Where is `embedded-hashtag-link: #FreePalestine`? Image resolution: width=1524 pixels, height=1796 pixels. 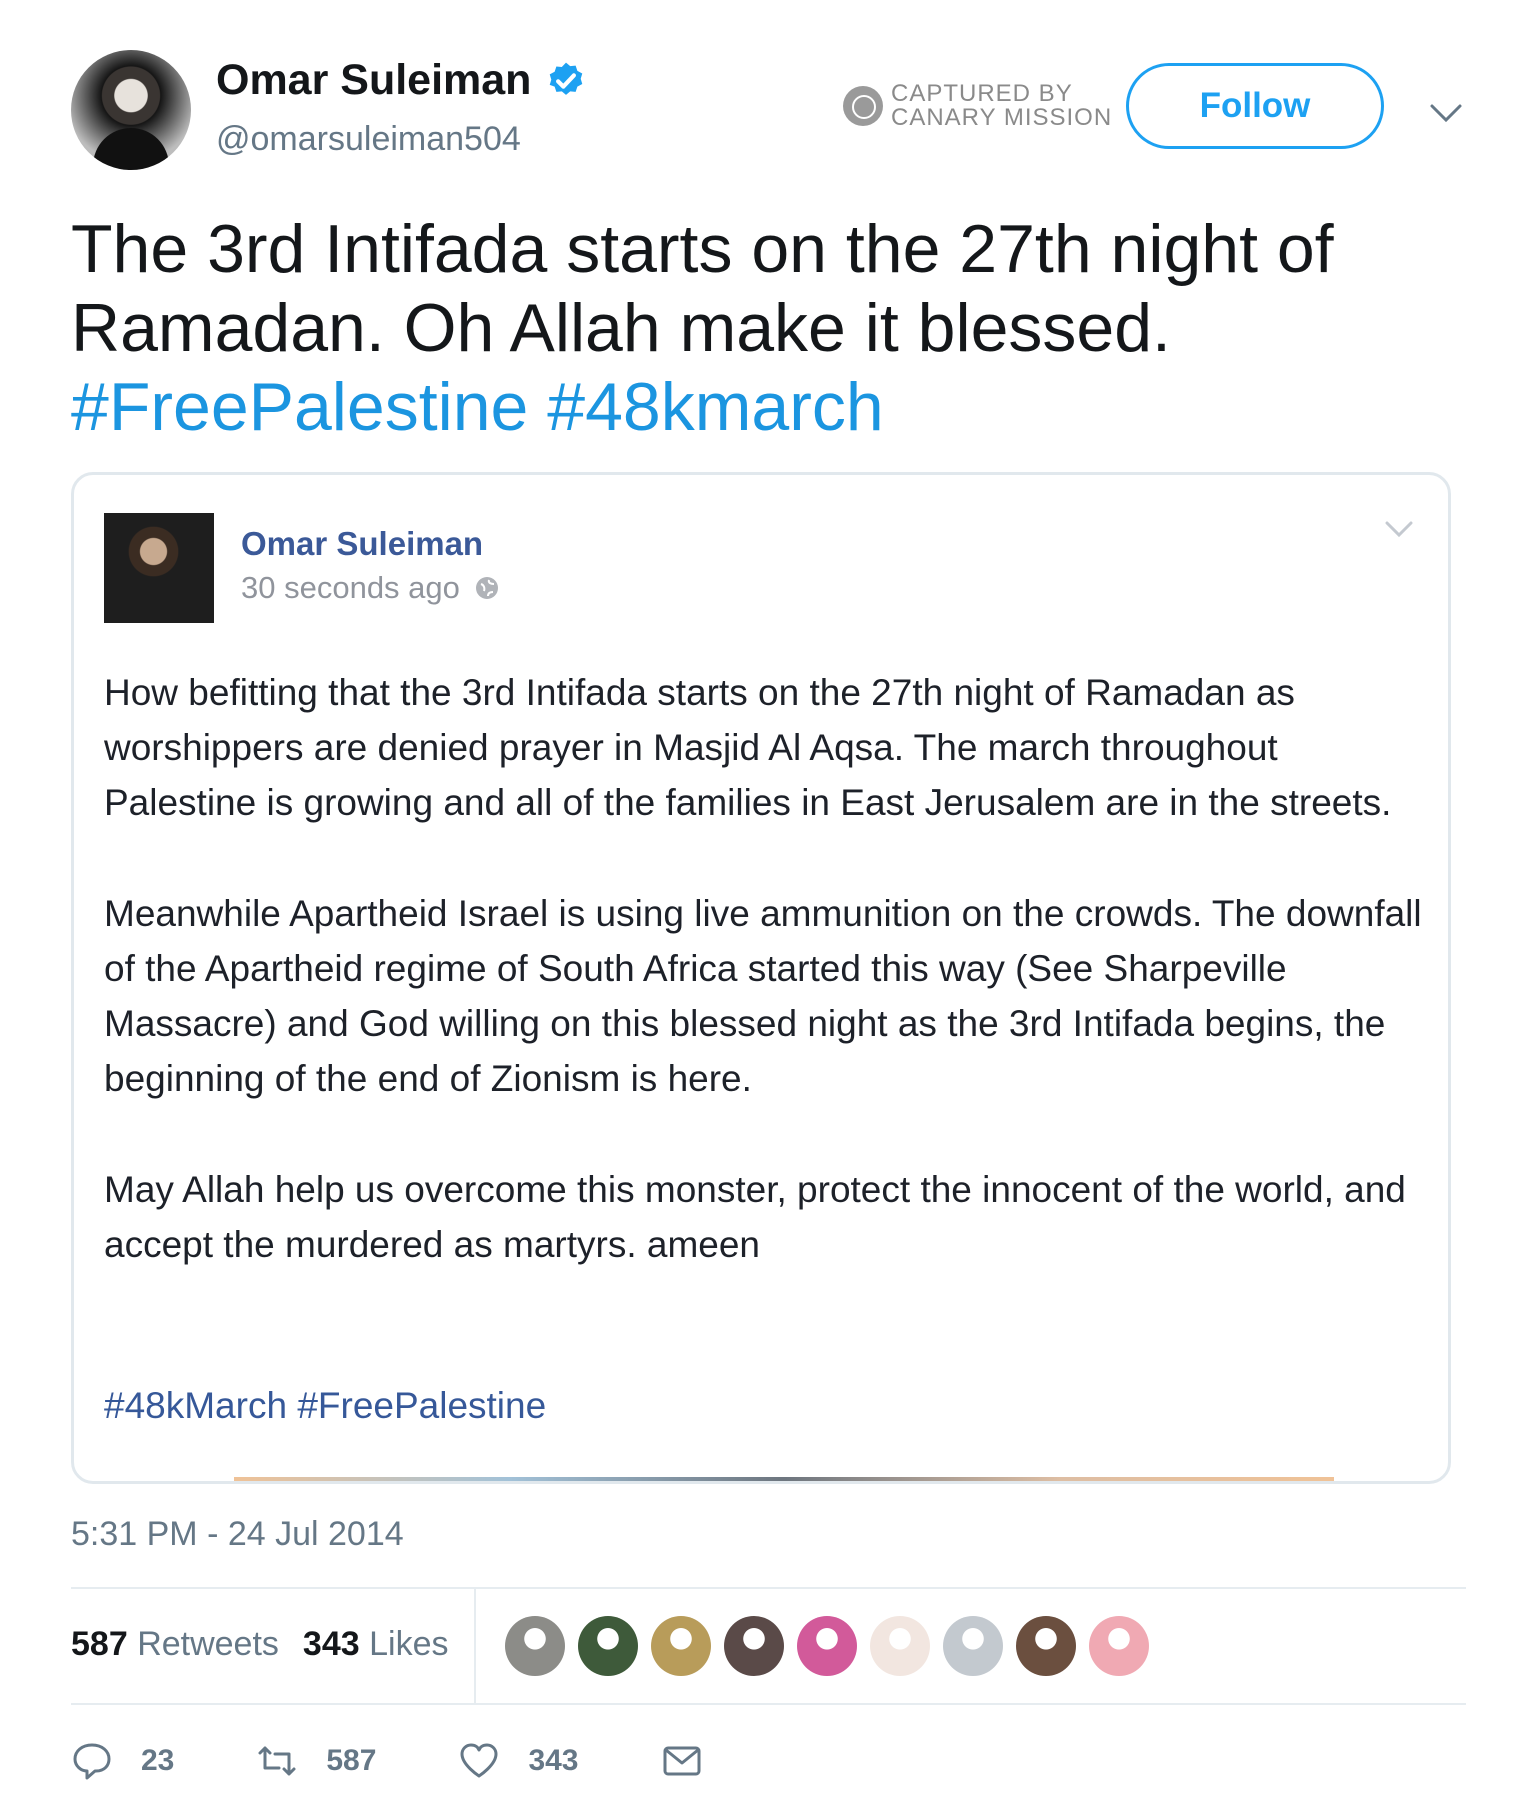 embedded-hashtag-link: #FreePalestine is located at coordinates (421, 1405).